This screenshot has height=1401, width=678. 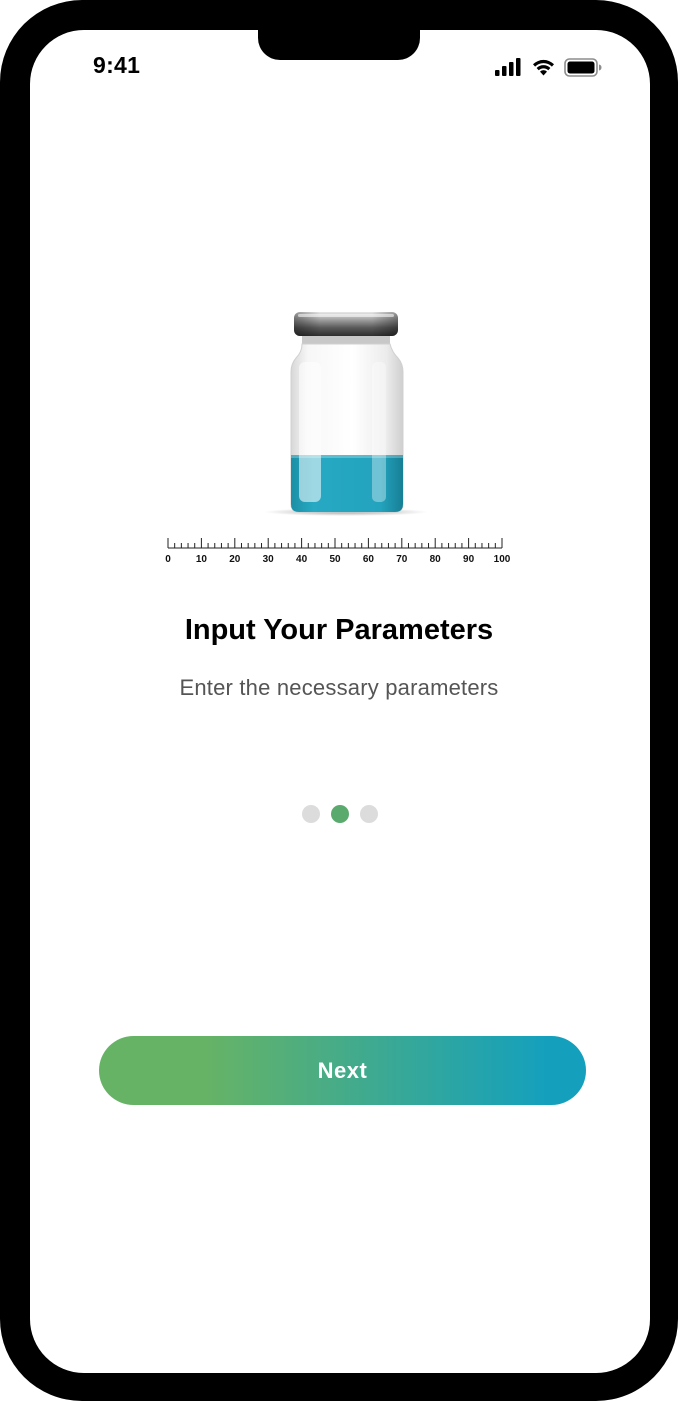 I want to click on ruler-label: 50, so click(x=335, y=559).